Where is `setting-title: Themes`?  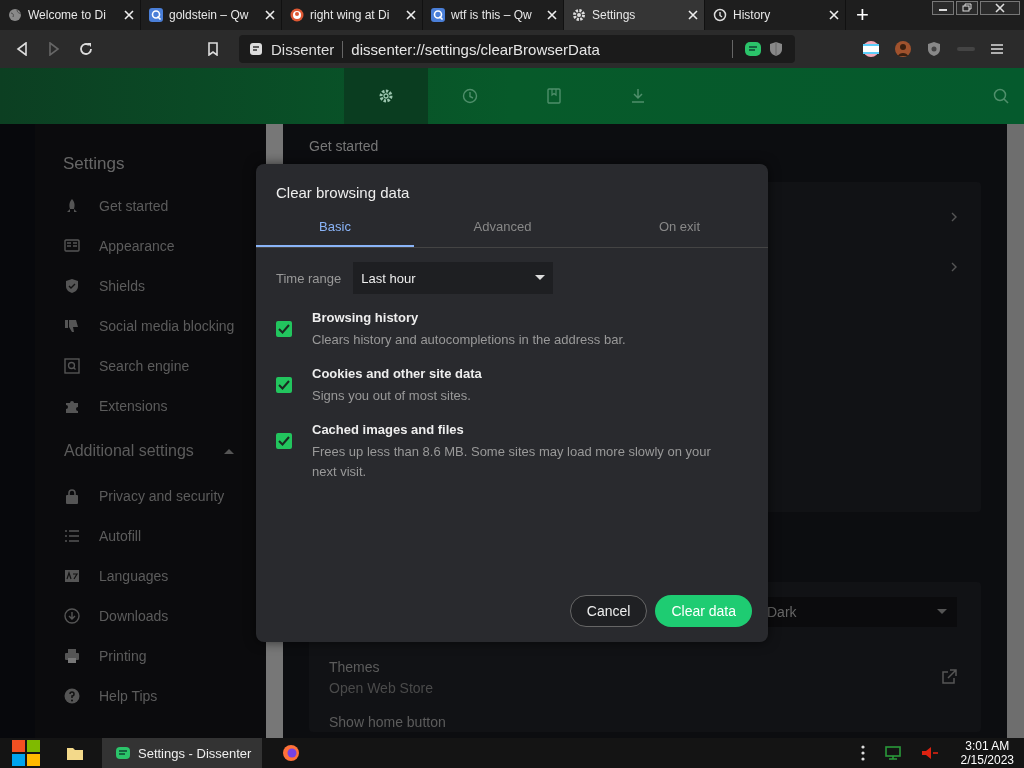
setting-title: Themes is located at coordinates (355, 666).